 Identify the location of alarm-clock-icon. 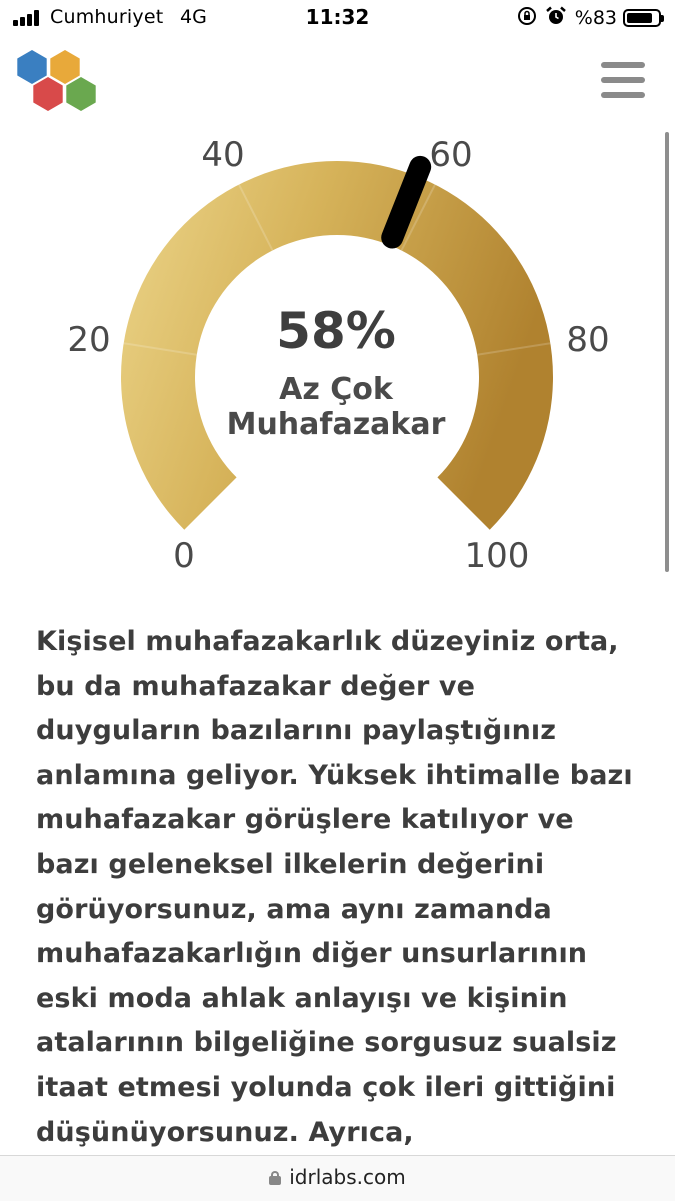
(556, 18).